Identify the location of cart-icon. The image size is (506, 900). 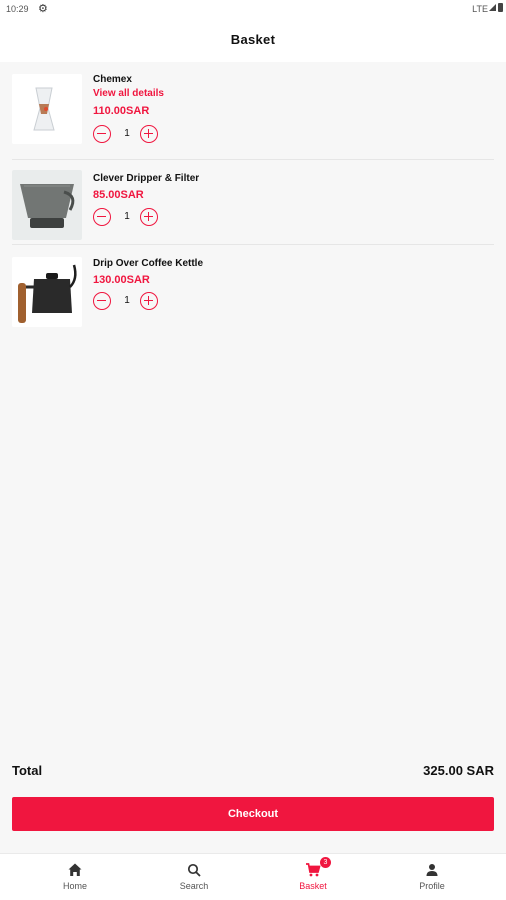
(313, 870).